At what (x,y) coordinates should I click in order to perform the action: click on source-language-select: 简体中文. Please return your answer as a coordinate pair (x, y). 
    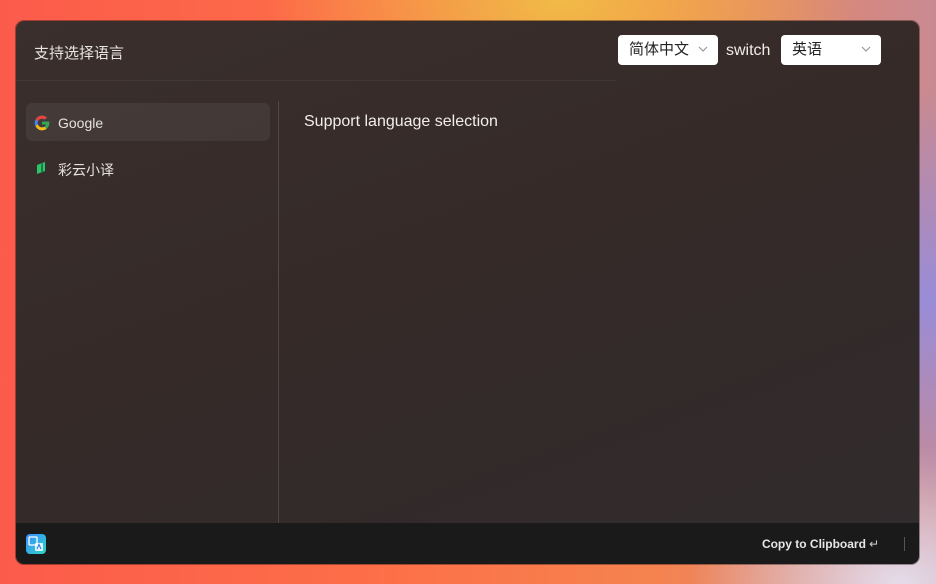
    Looking at the image, I should click on (668, 50).